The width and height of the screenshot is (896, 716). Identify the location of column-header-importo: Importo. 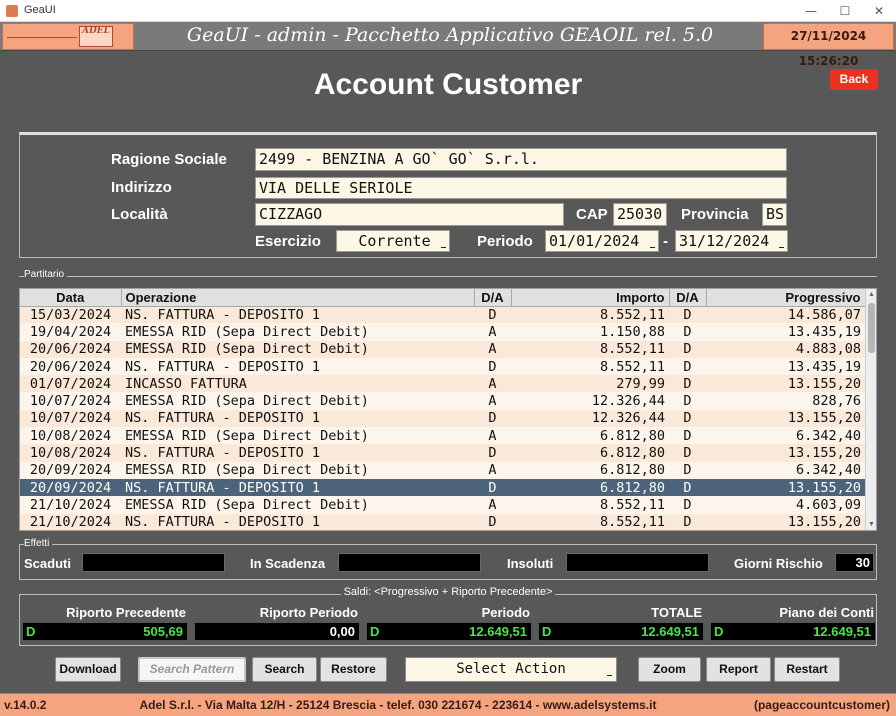
(590, 298).